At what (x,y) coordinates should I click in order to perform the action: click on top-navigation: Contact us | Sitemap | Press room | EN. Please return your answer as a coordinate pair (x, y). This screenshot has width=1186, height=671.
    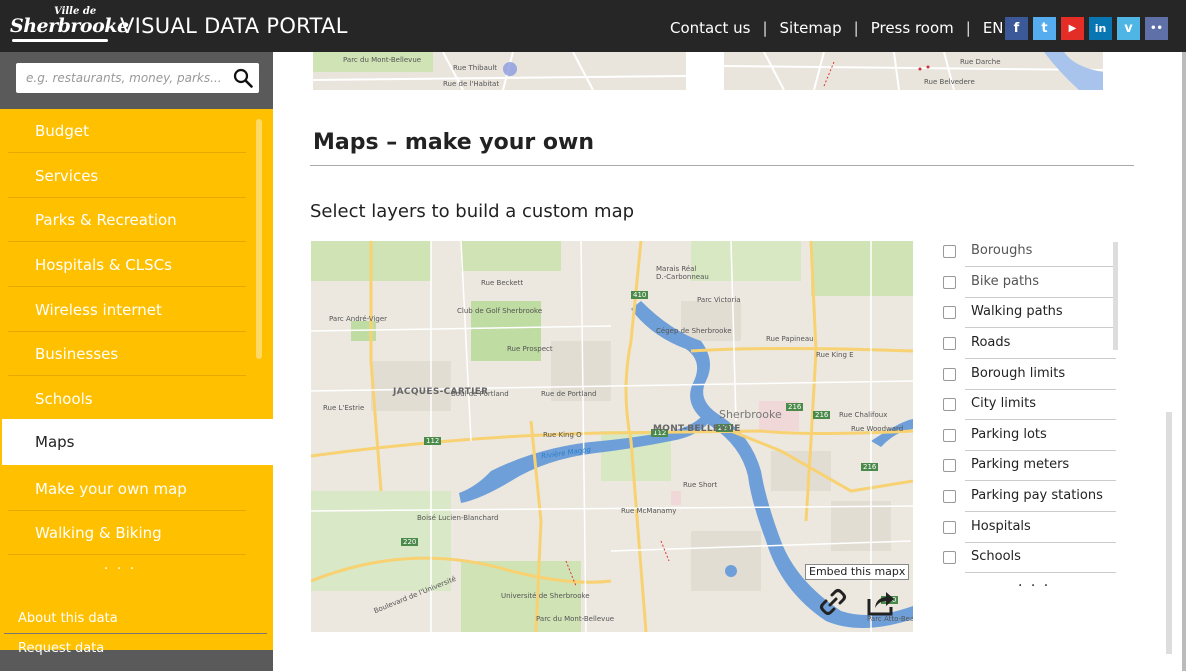
    Looking at the image, I should click on (837, 28).